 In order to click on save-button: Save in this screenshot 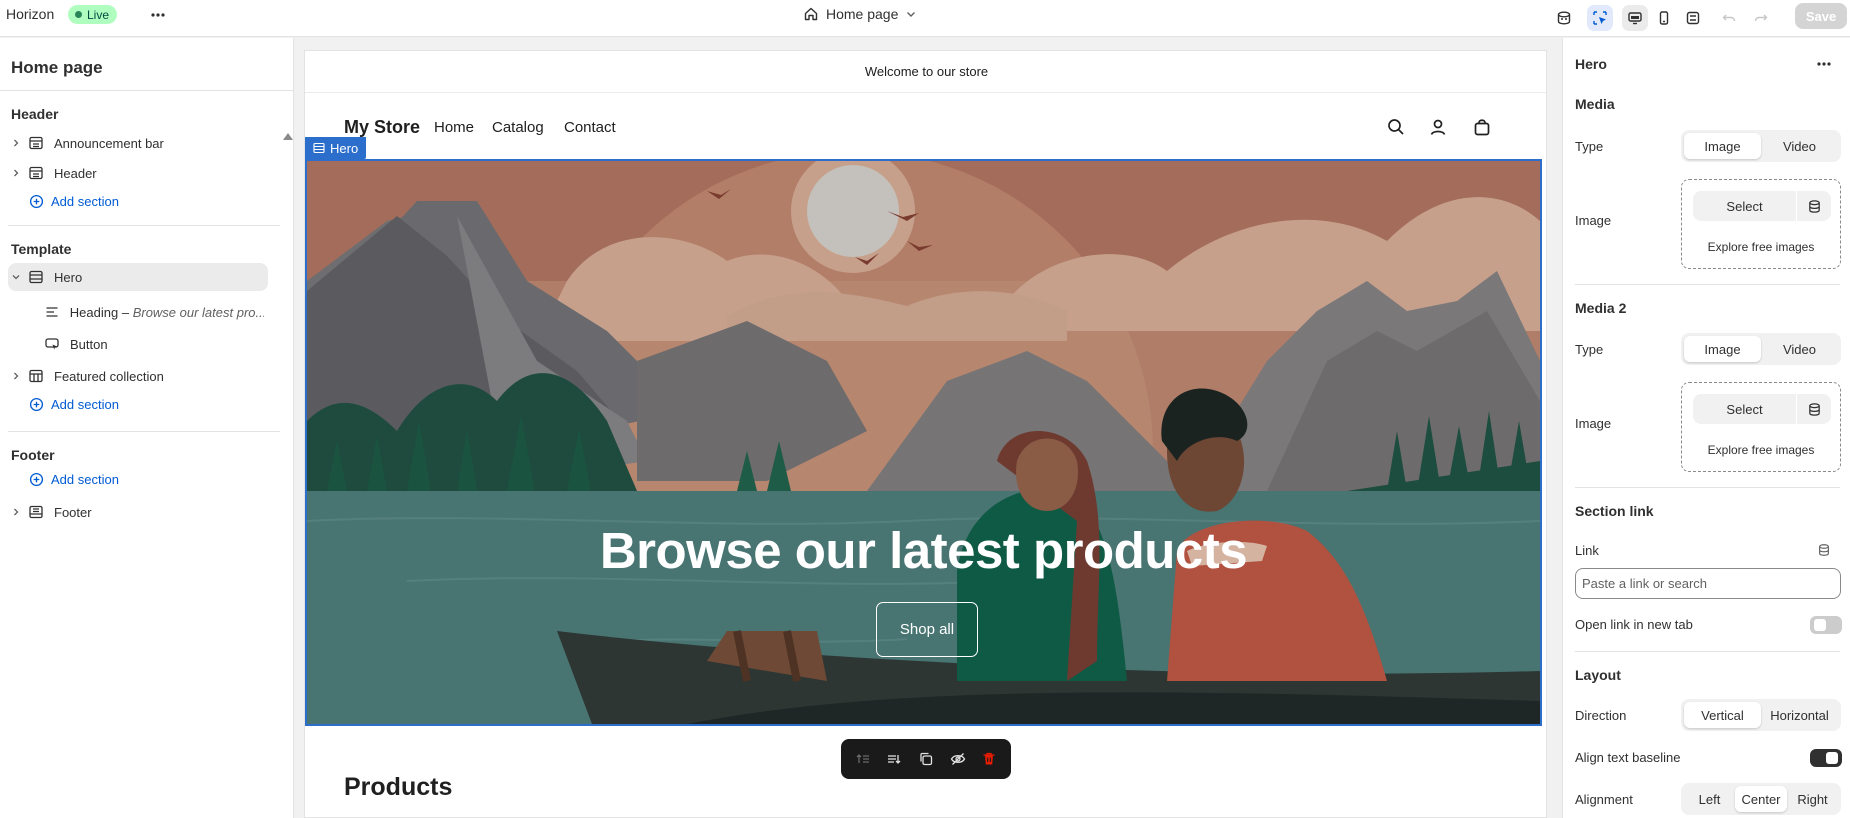, I will do `click(1821, 16)`.